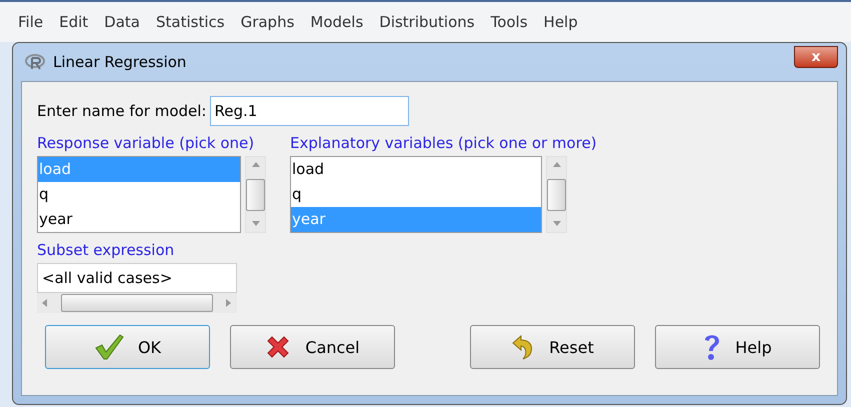  Describe the element at coordinates (120, 62) in the screenshot. I see `window-title: Linear Regression` at that location.